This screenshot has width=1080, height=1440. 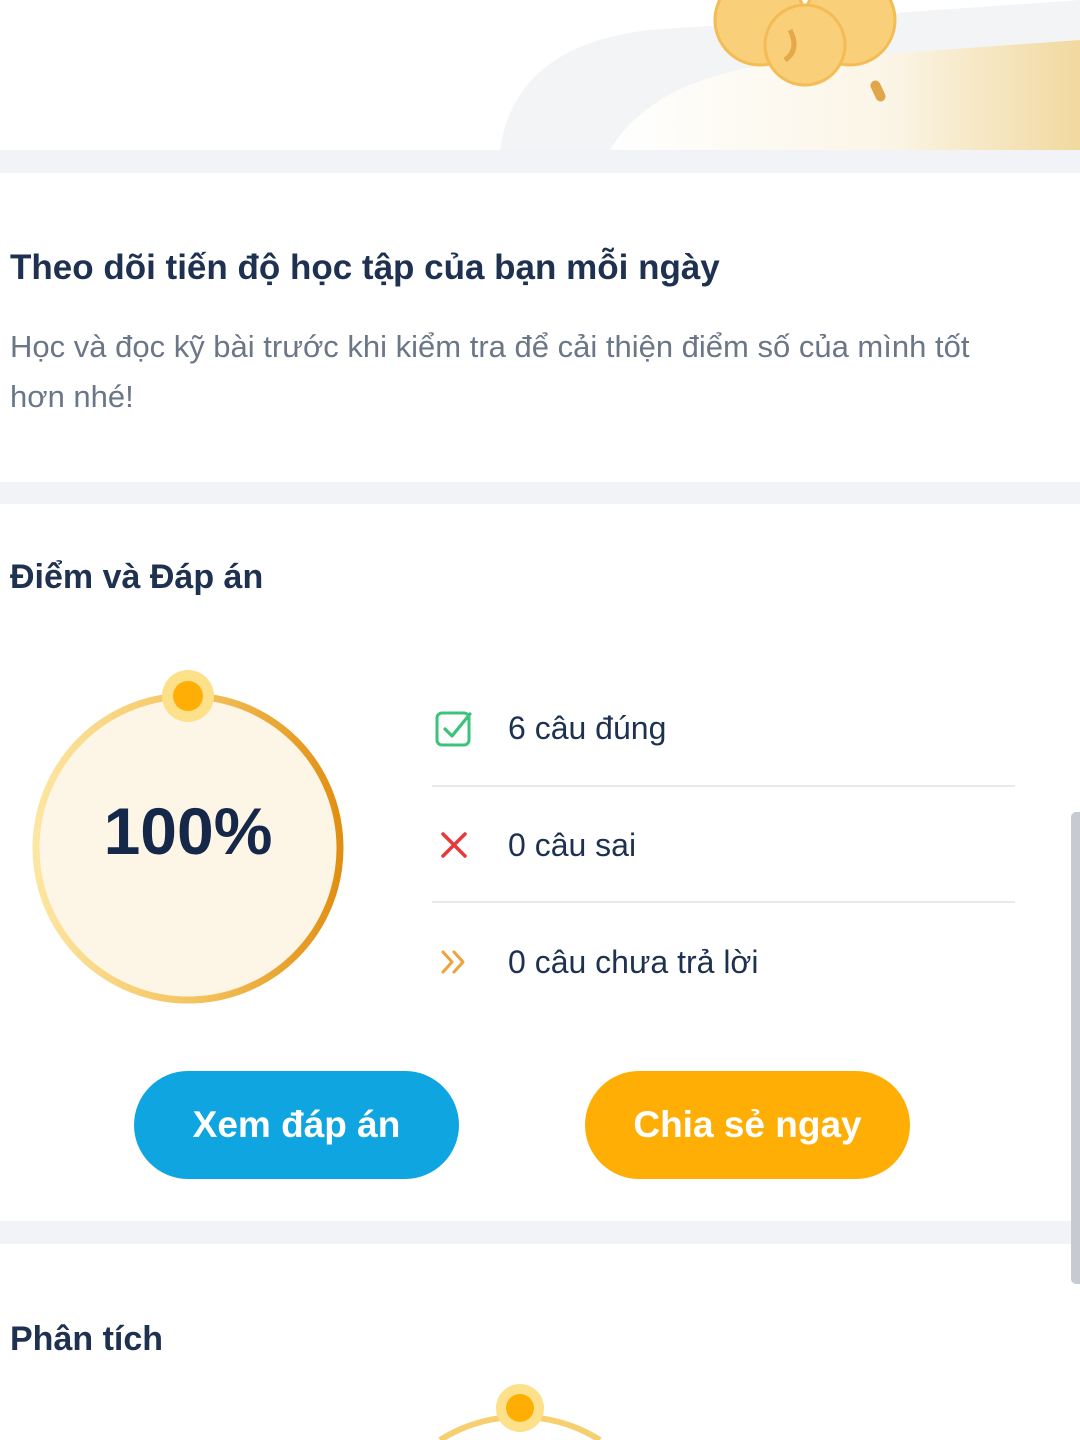 What do you see at coordinates (540, 75) in the screenshot?
I see `top-banner-illustration` at bounding box center [540, 75].